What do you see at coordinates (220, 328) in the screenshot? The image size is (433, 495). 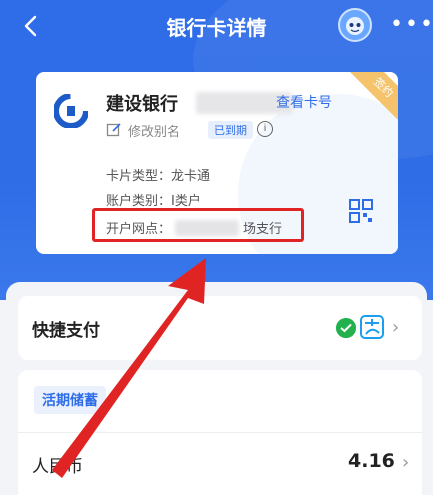 I see `quick-pay-row: 快捷支付 ›` at bounding box center [220, 328].